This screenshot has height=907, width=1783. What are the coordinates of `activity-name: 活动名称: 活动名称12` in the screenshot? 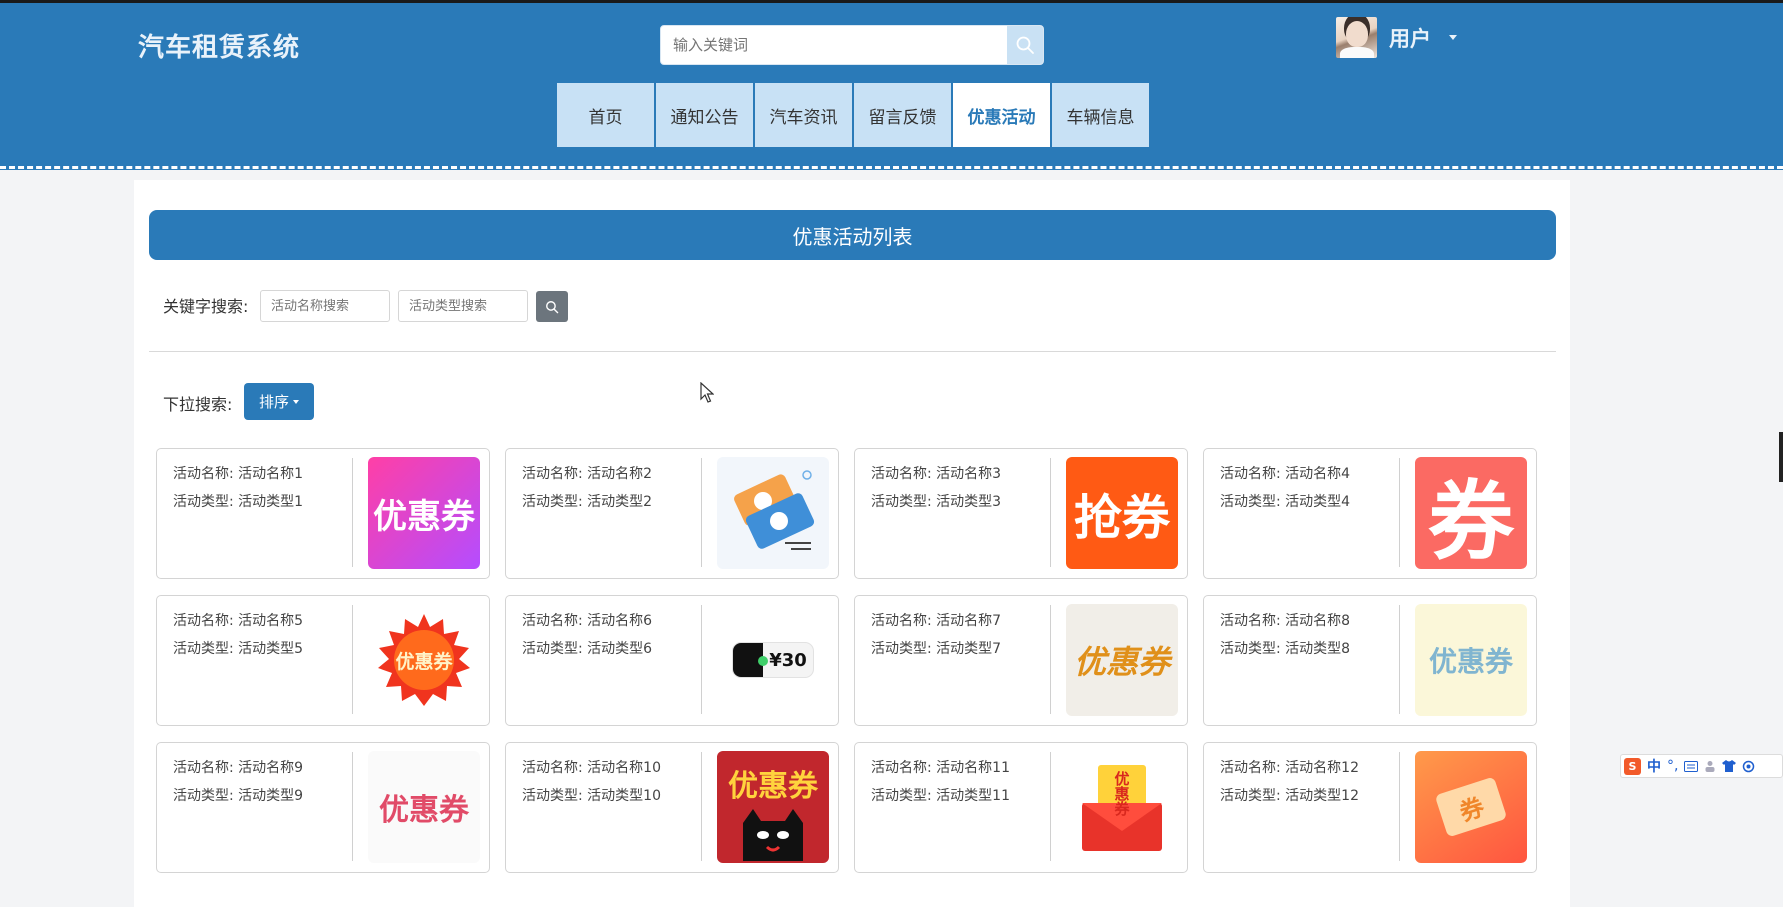 It's located at (1289, 768).